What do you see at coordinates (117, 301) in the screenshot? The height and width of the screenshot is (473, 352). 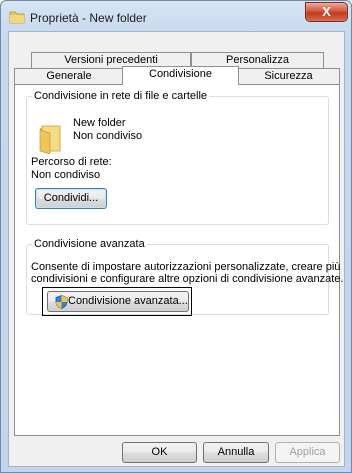 I see `annotation-highlight-box` at bounding box center [117, 301].